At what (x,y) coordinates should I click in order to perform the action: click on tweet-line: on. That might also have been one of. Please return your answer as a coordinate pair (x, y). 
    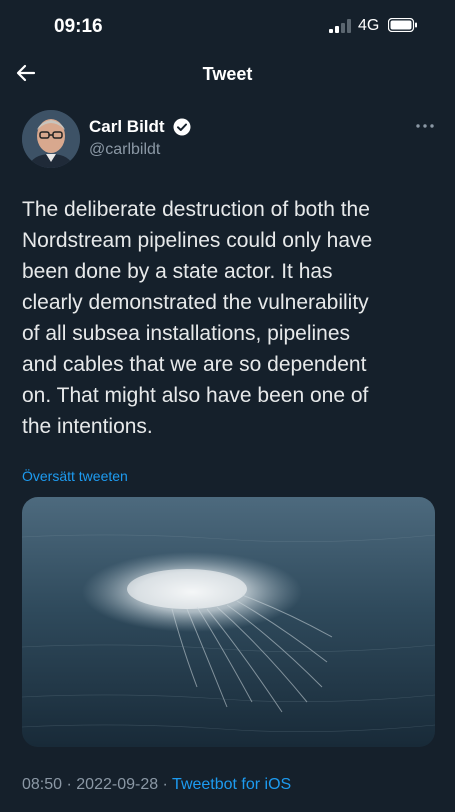
    Looking at the image, I should click on (195, 395).